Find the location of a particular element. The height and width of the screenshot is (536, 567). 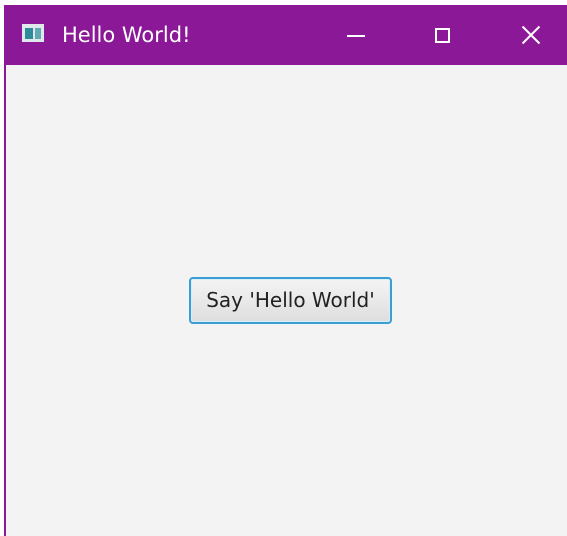

maximize-button is located at coordinates (442, 35).